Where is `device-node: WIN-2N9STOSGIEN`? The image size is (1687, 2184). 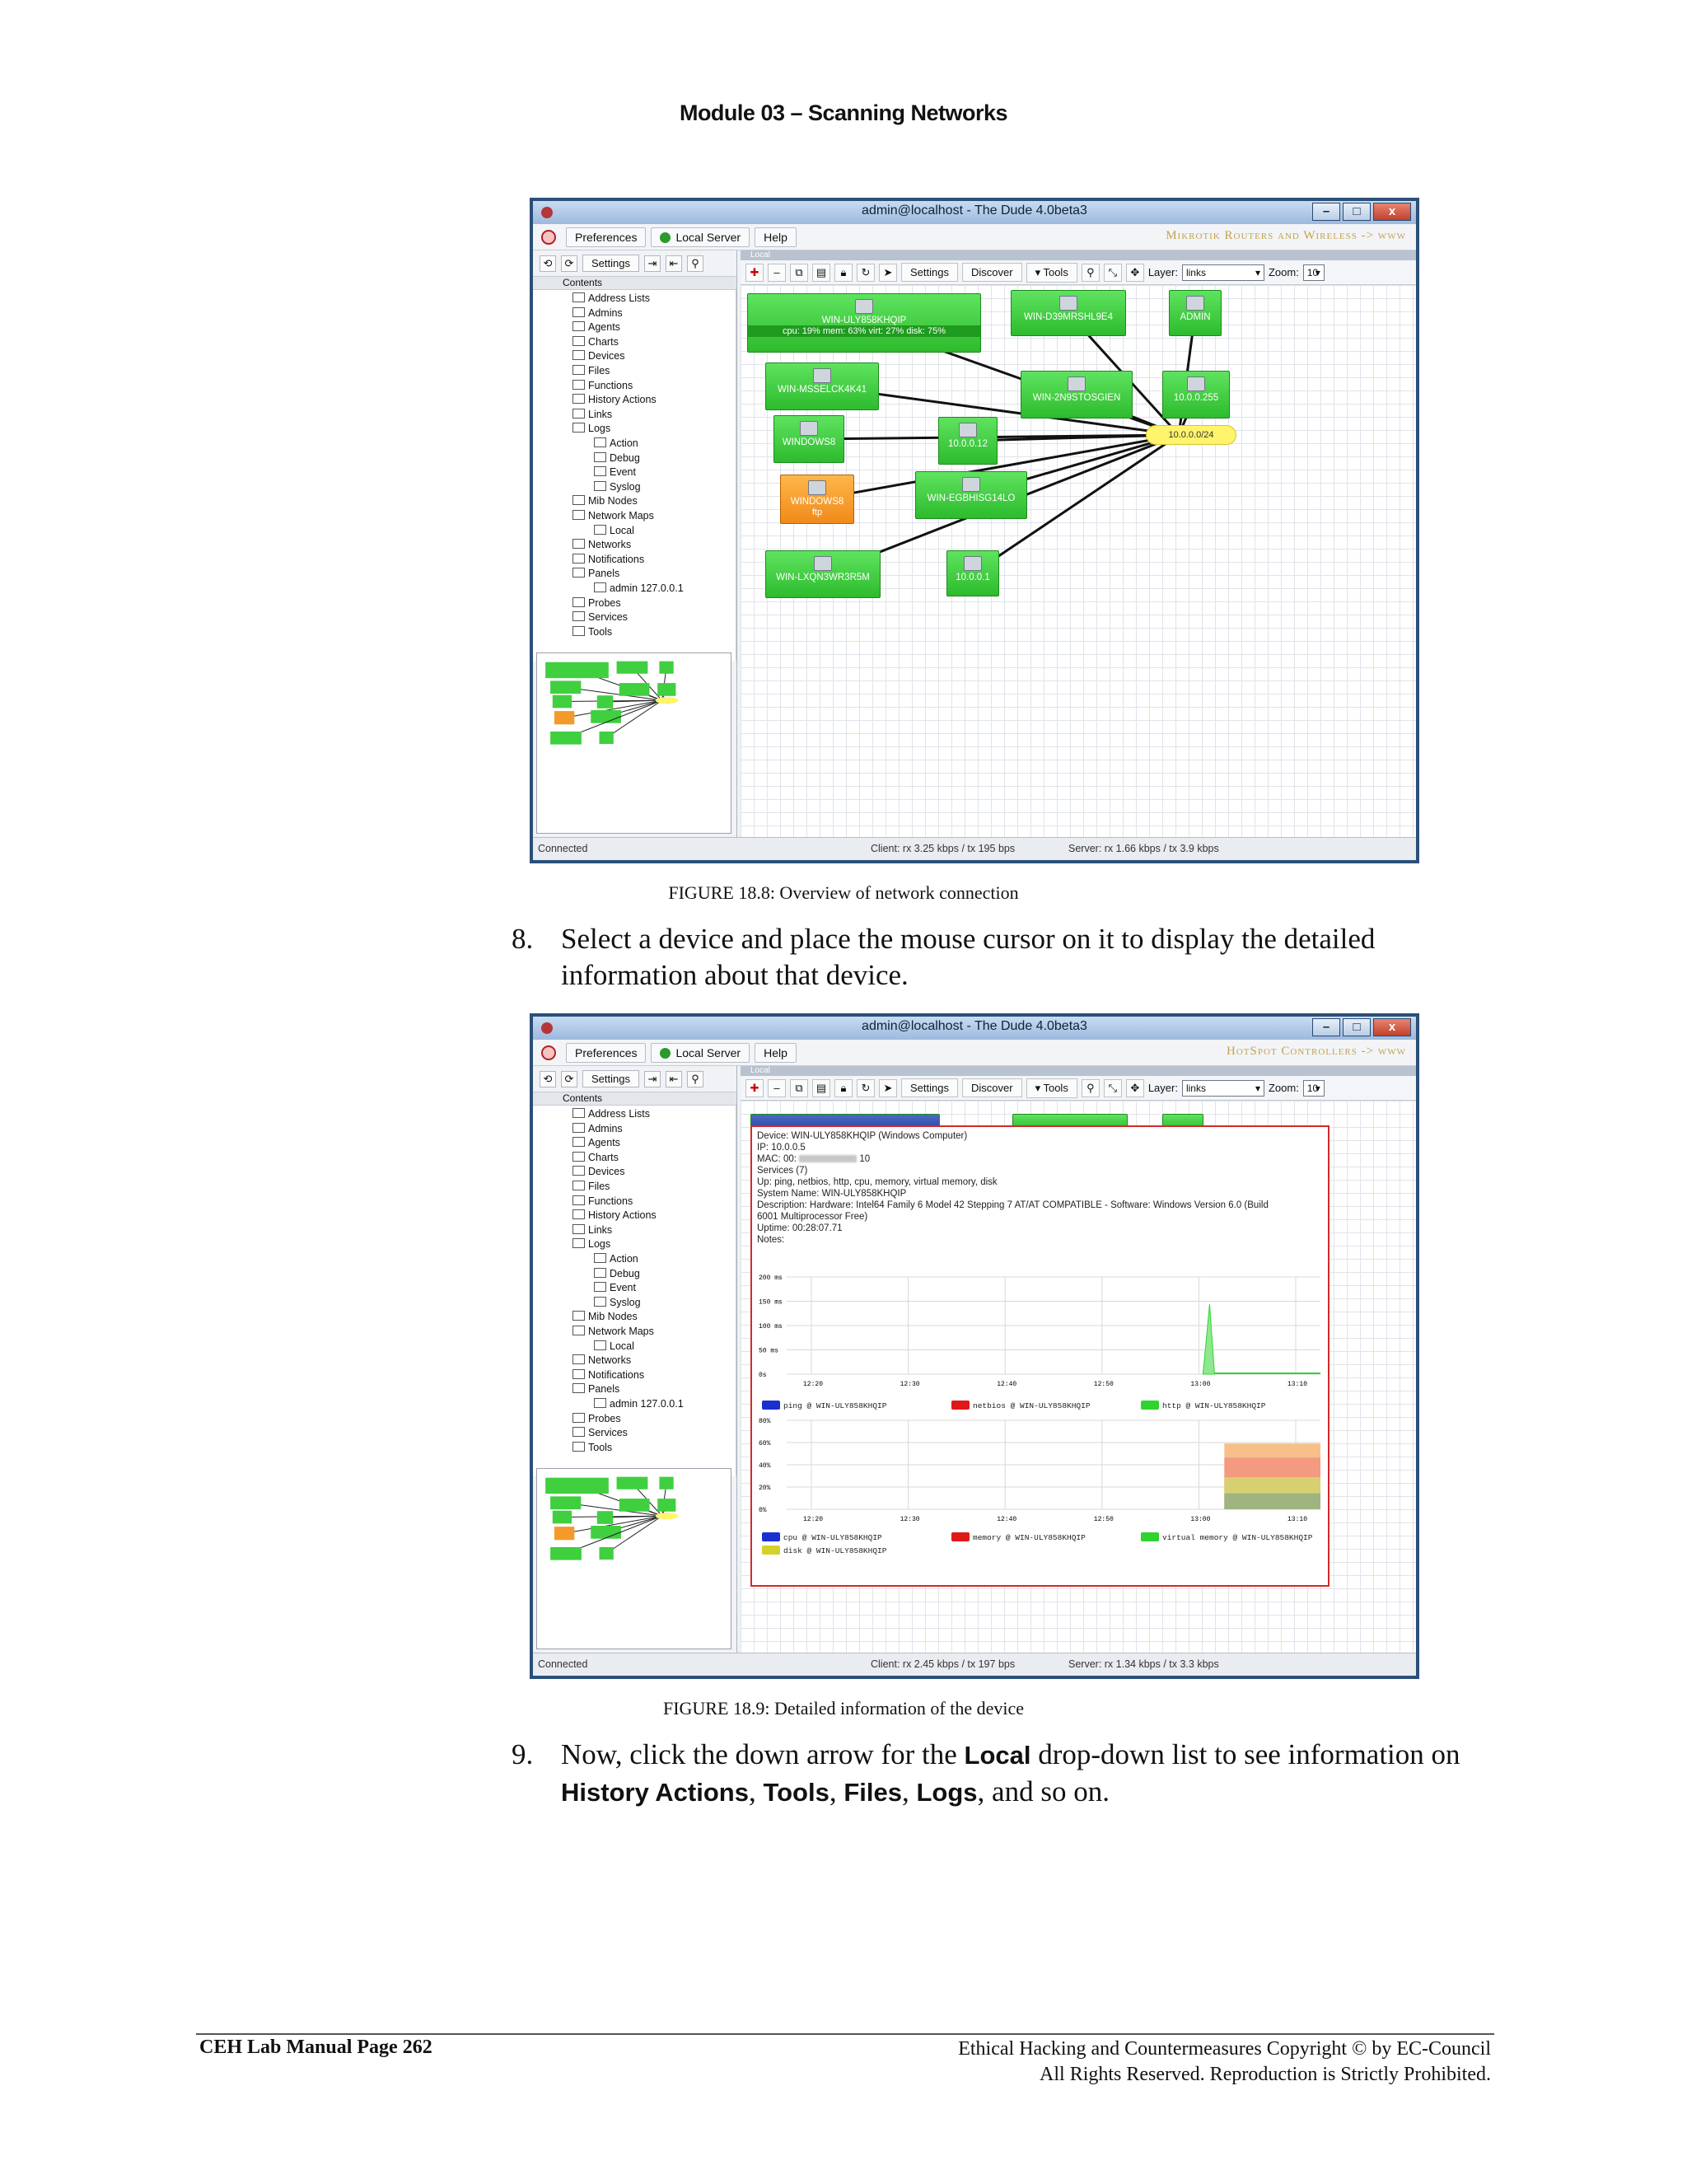 device-node: WIN-2N9STOSGIEN is located at coordinates (1077, 395).